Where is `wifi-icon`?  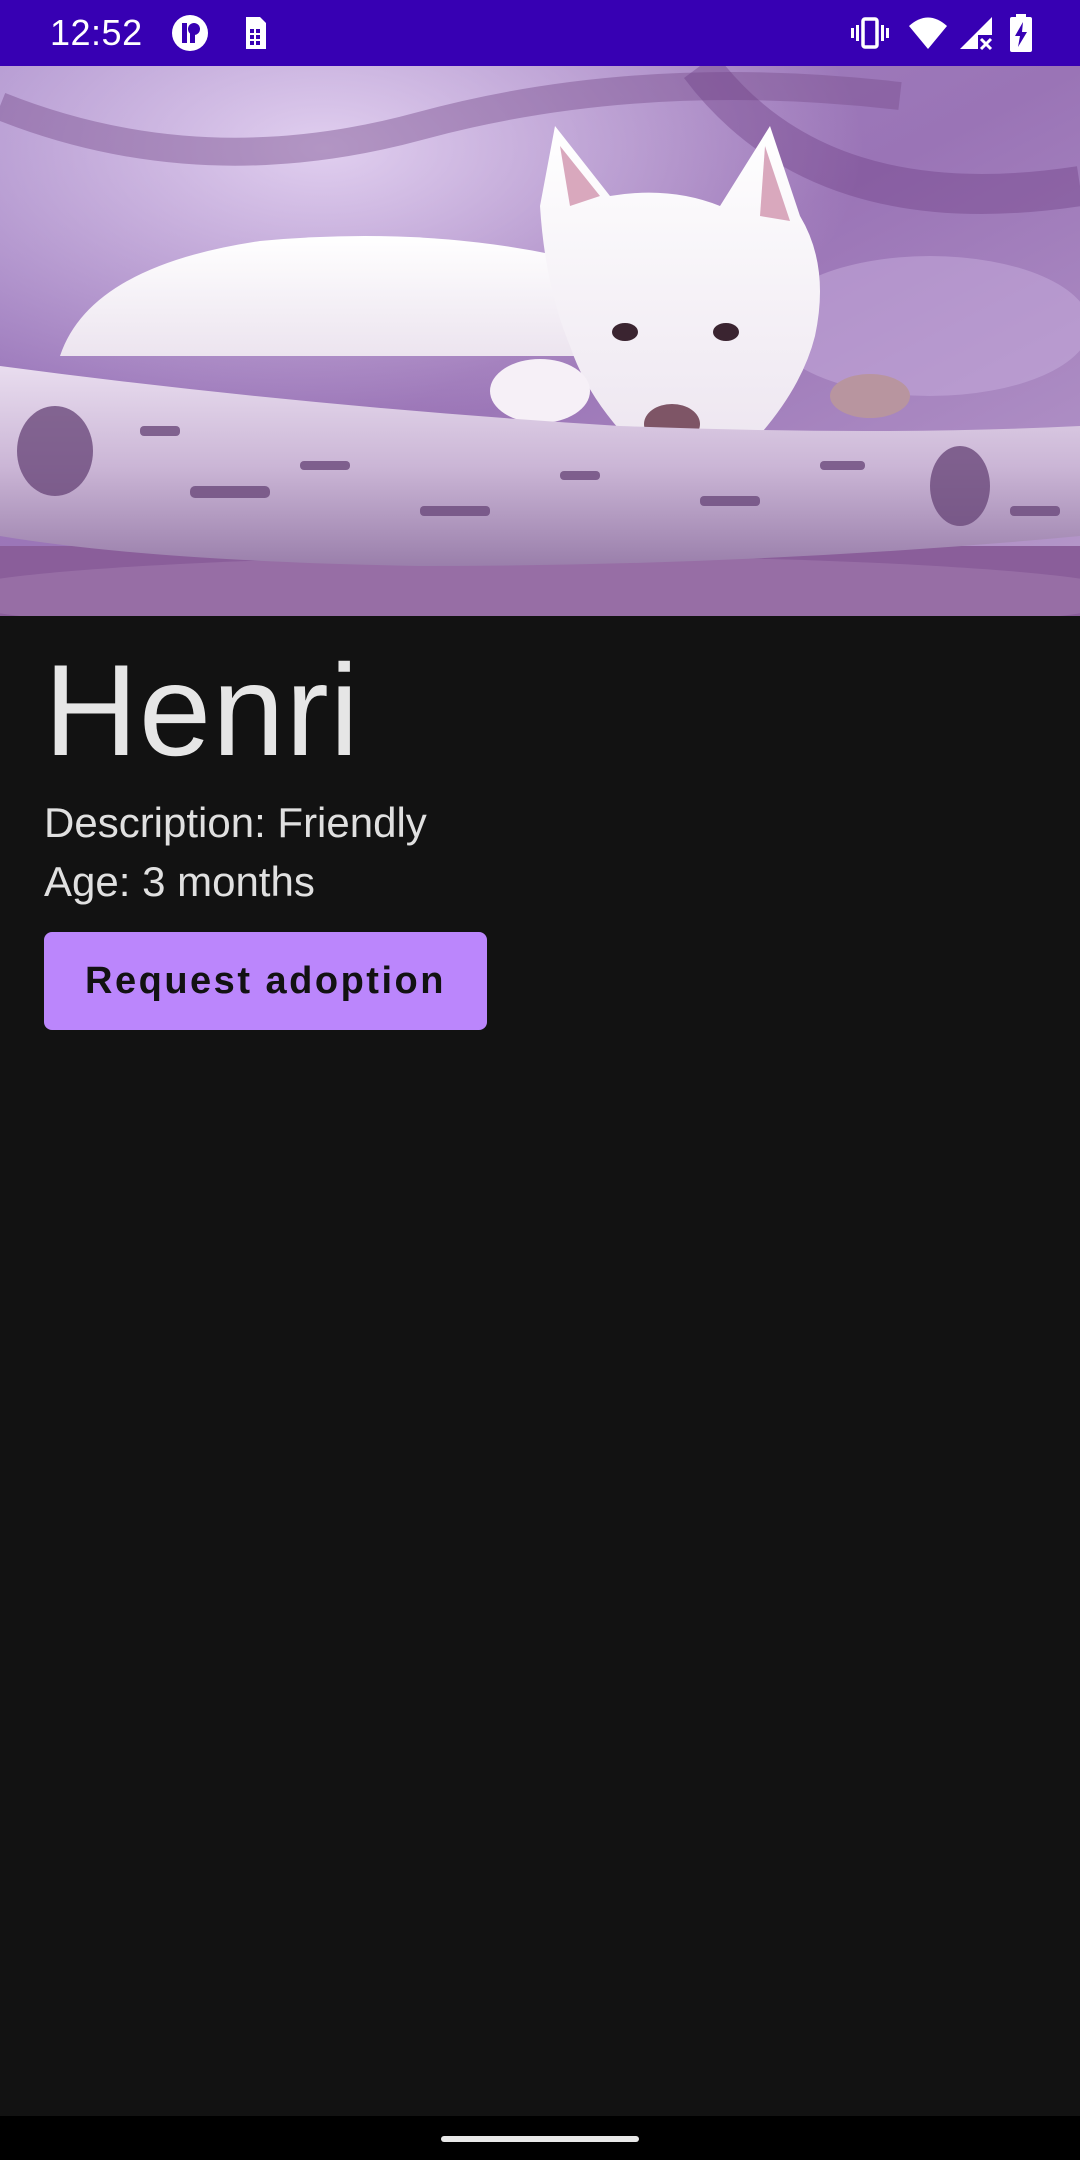
wifi-icon is located at coordinates (928, 33).